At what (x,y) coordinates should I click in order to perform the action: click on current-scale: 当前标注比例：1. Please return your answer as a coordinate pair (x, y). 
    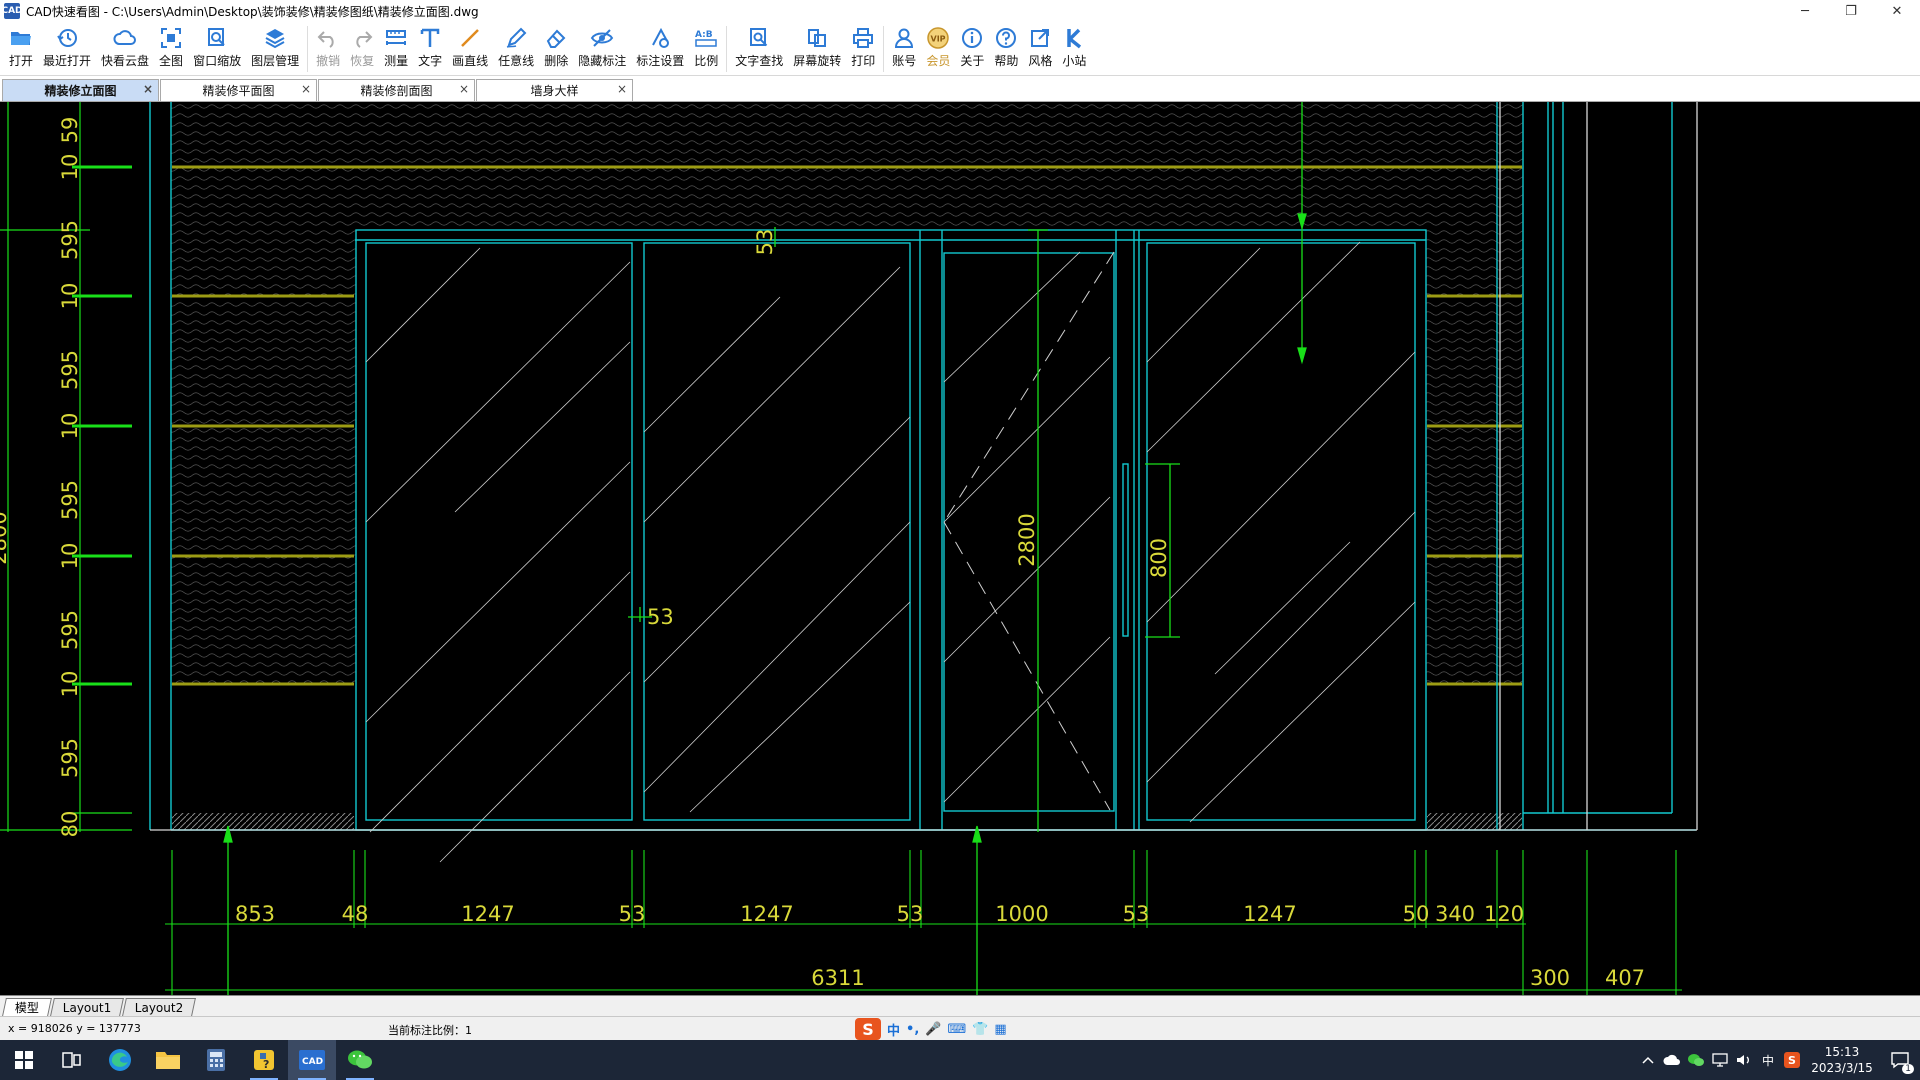
    Looking at the image, I should click on (430, 1030).